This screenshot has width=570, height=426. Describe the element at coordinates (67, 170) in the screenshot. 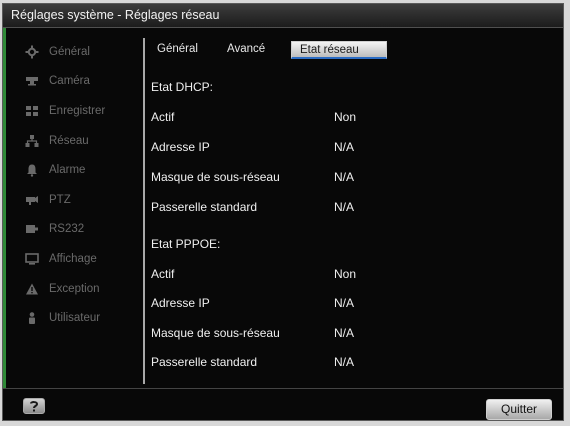

I see `sidebar-item-label: Alarme` at that location.